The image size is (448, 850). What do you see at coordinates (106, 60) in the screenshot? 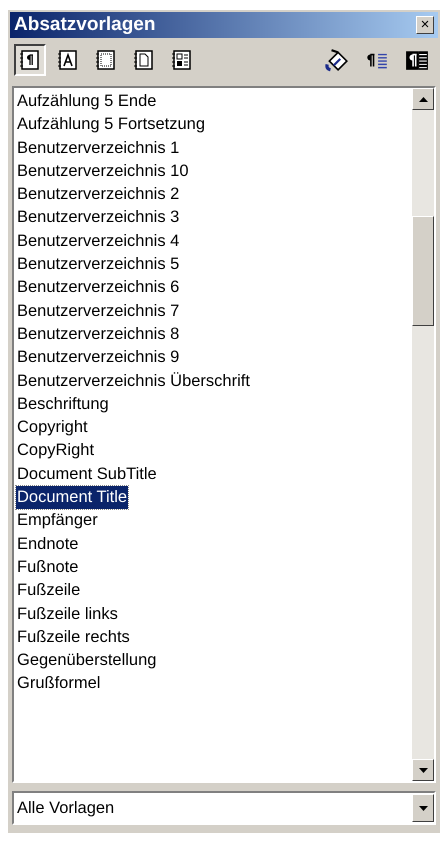
I see `frame-icon` at bounding box center [106, 60].